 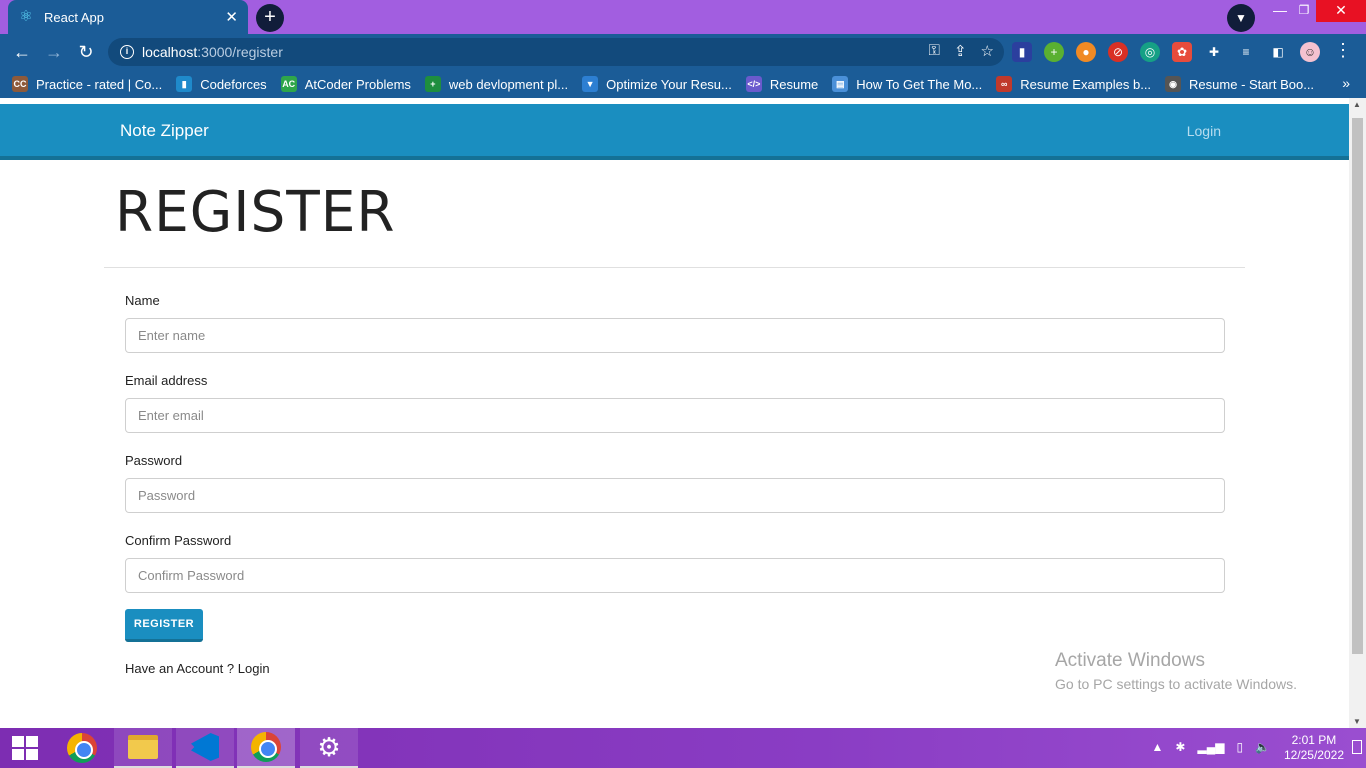 What do you see at coordinates (1241, 18) in the screenshot?
I see `chevron-down-icon: ▼` at bounding box center [1241, 18].